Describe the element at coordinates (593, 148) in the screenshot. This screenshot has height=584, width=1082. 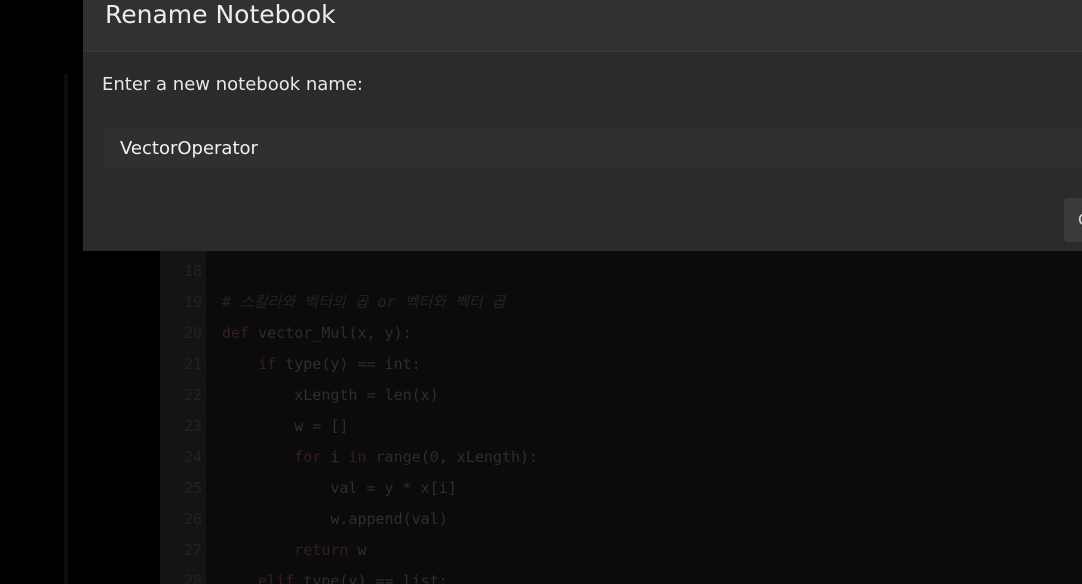
I see `notebook-name-input` at that location.